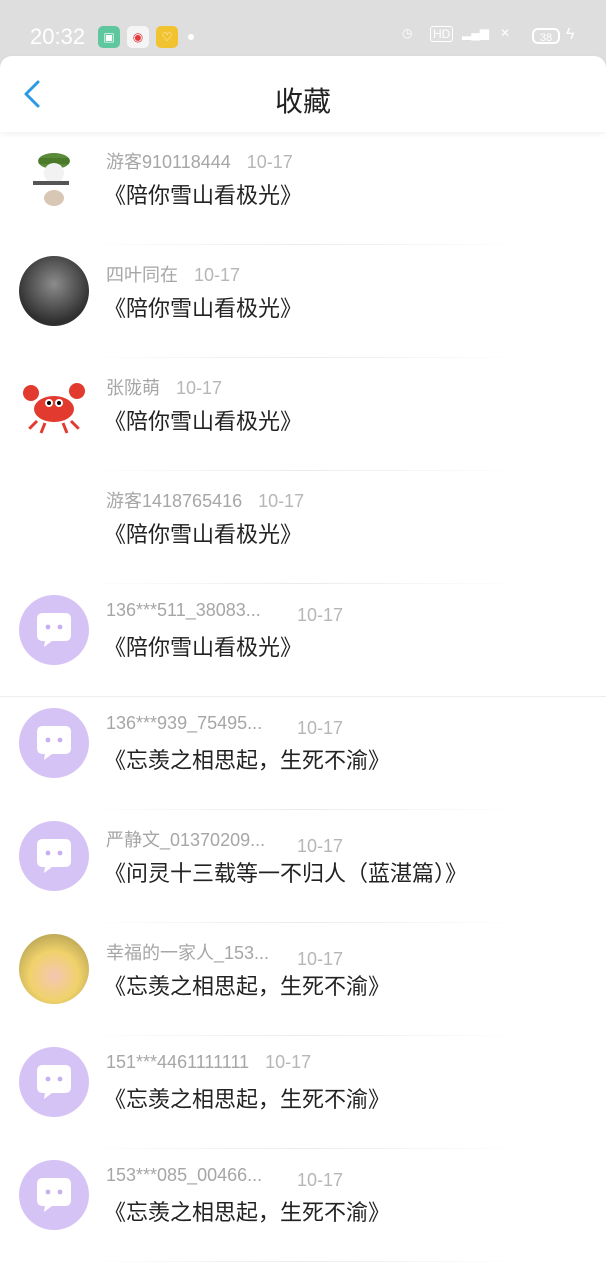  Describe the element at coordinates (546, 36) in the screenshot. I see `battery-icon: 38` at that location.